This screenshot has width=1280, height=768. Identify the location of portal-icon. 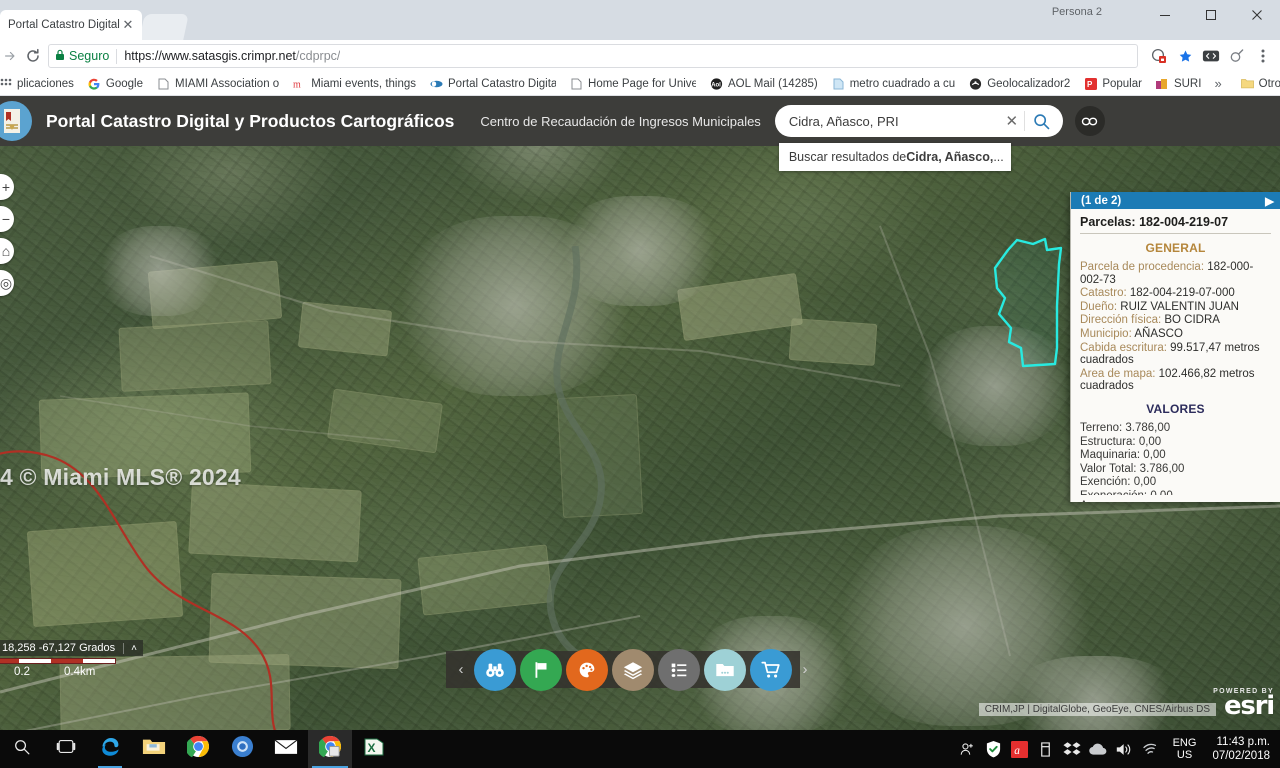
(436, 83).